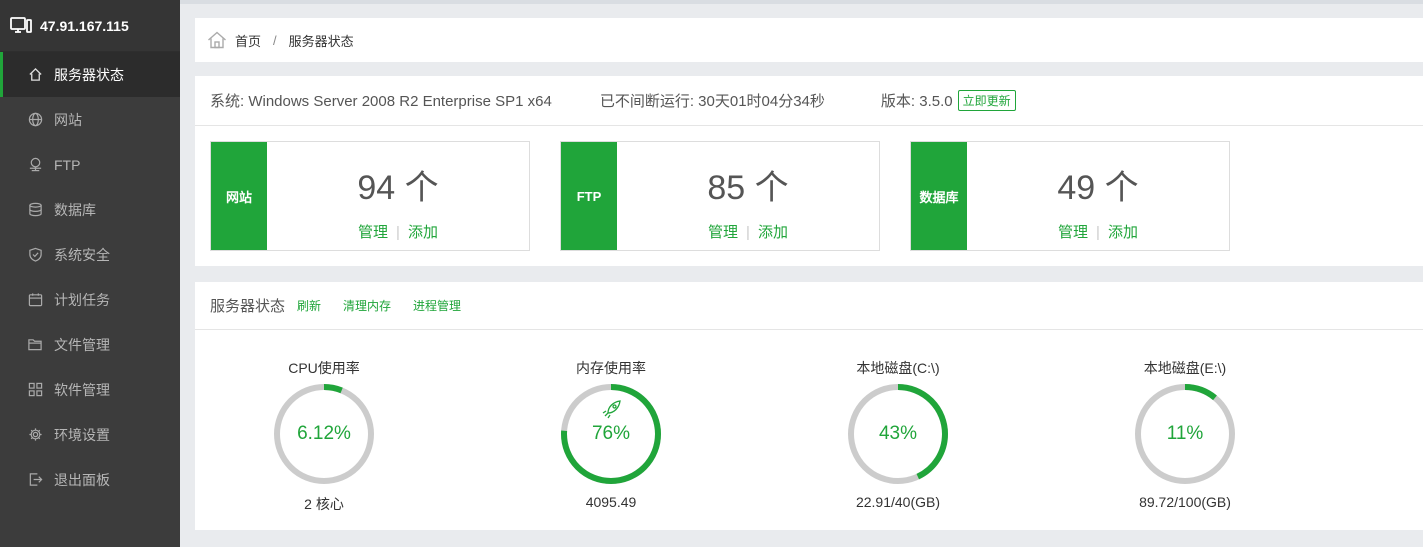  I want to click on monitor-icon, so click(21, 25).